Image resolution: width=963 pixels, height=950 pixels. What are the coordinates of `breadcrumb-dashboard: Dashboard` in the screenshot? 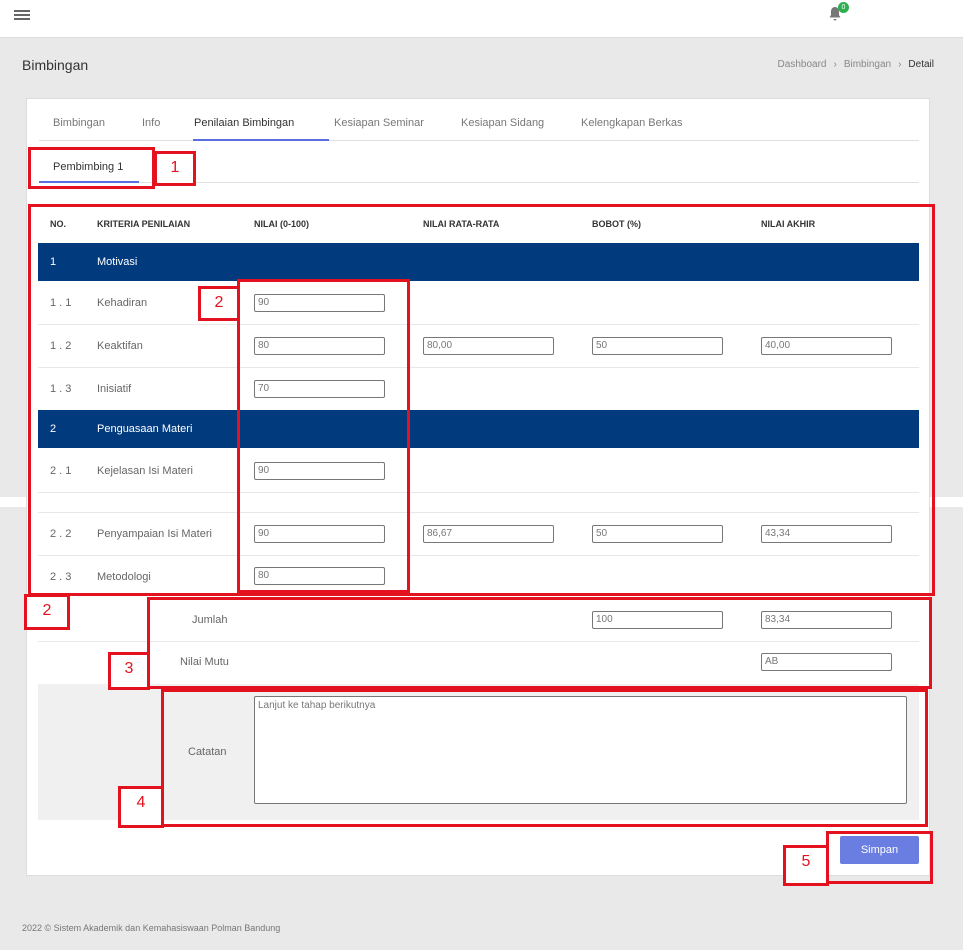 It's located at (802, 64).